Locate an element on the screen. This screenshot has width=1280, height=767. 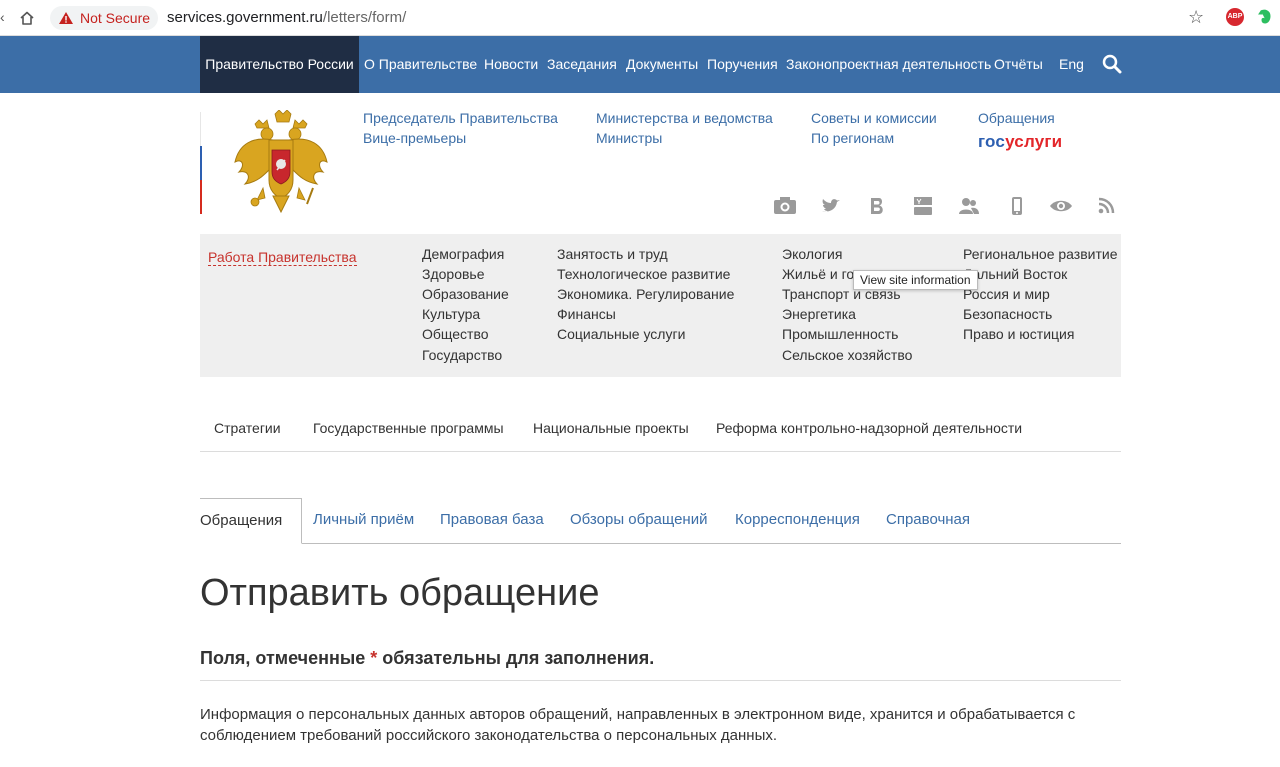
topic-energy: Энергетика is located at coordinates (819, 314).